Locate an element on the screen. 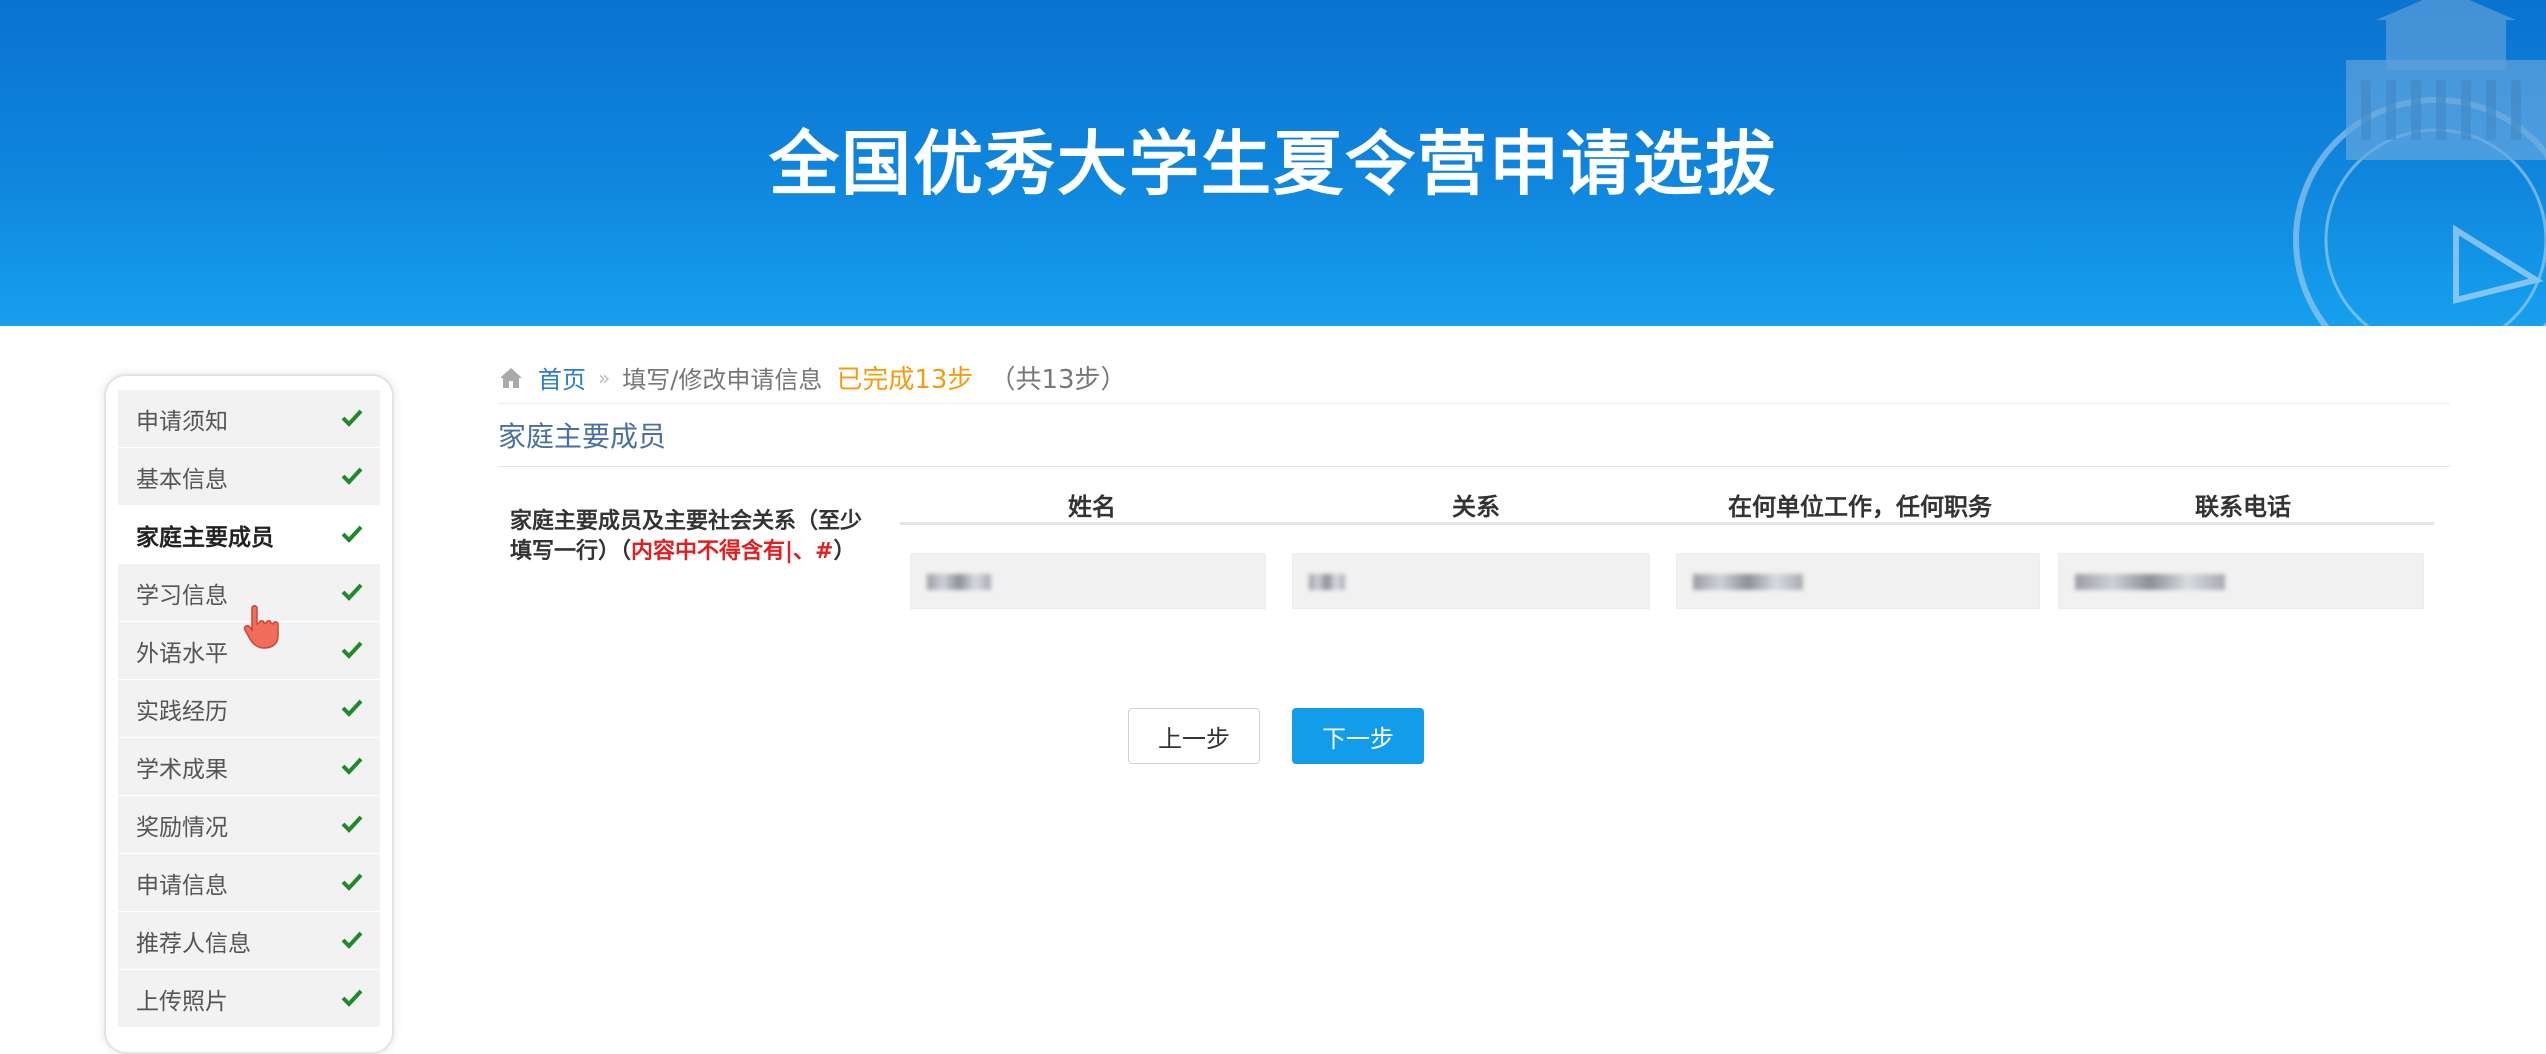 The image size is (2546, 1054). progress-done-text: 已完成13步 is located at coordinates (905, 380).